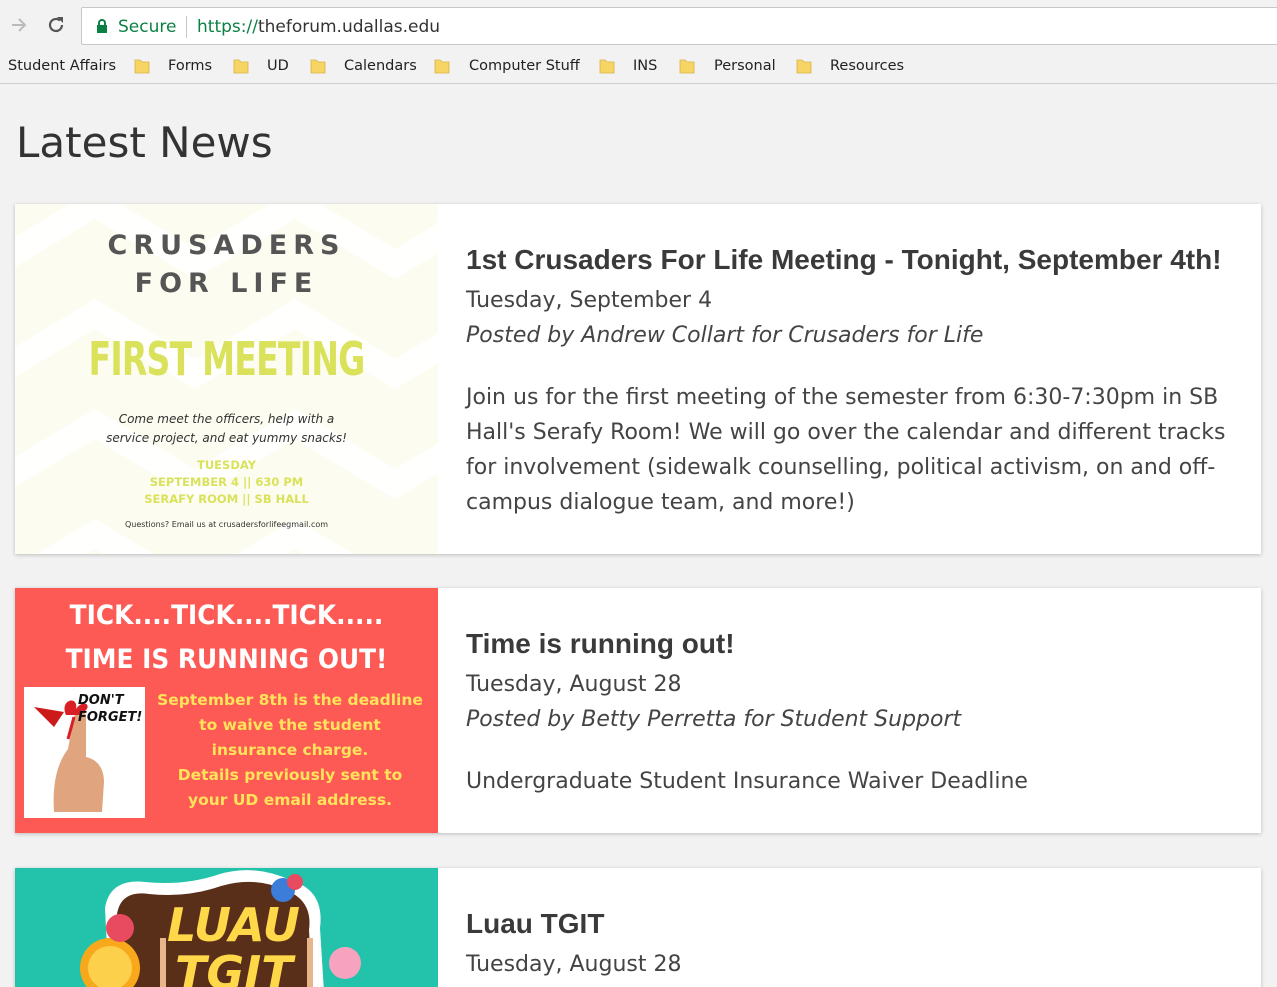 This screenshot has height=987, width=1277. I want to click on bookmark-computer-stuff: Computer Stuff, so click(524, 66).